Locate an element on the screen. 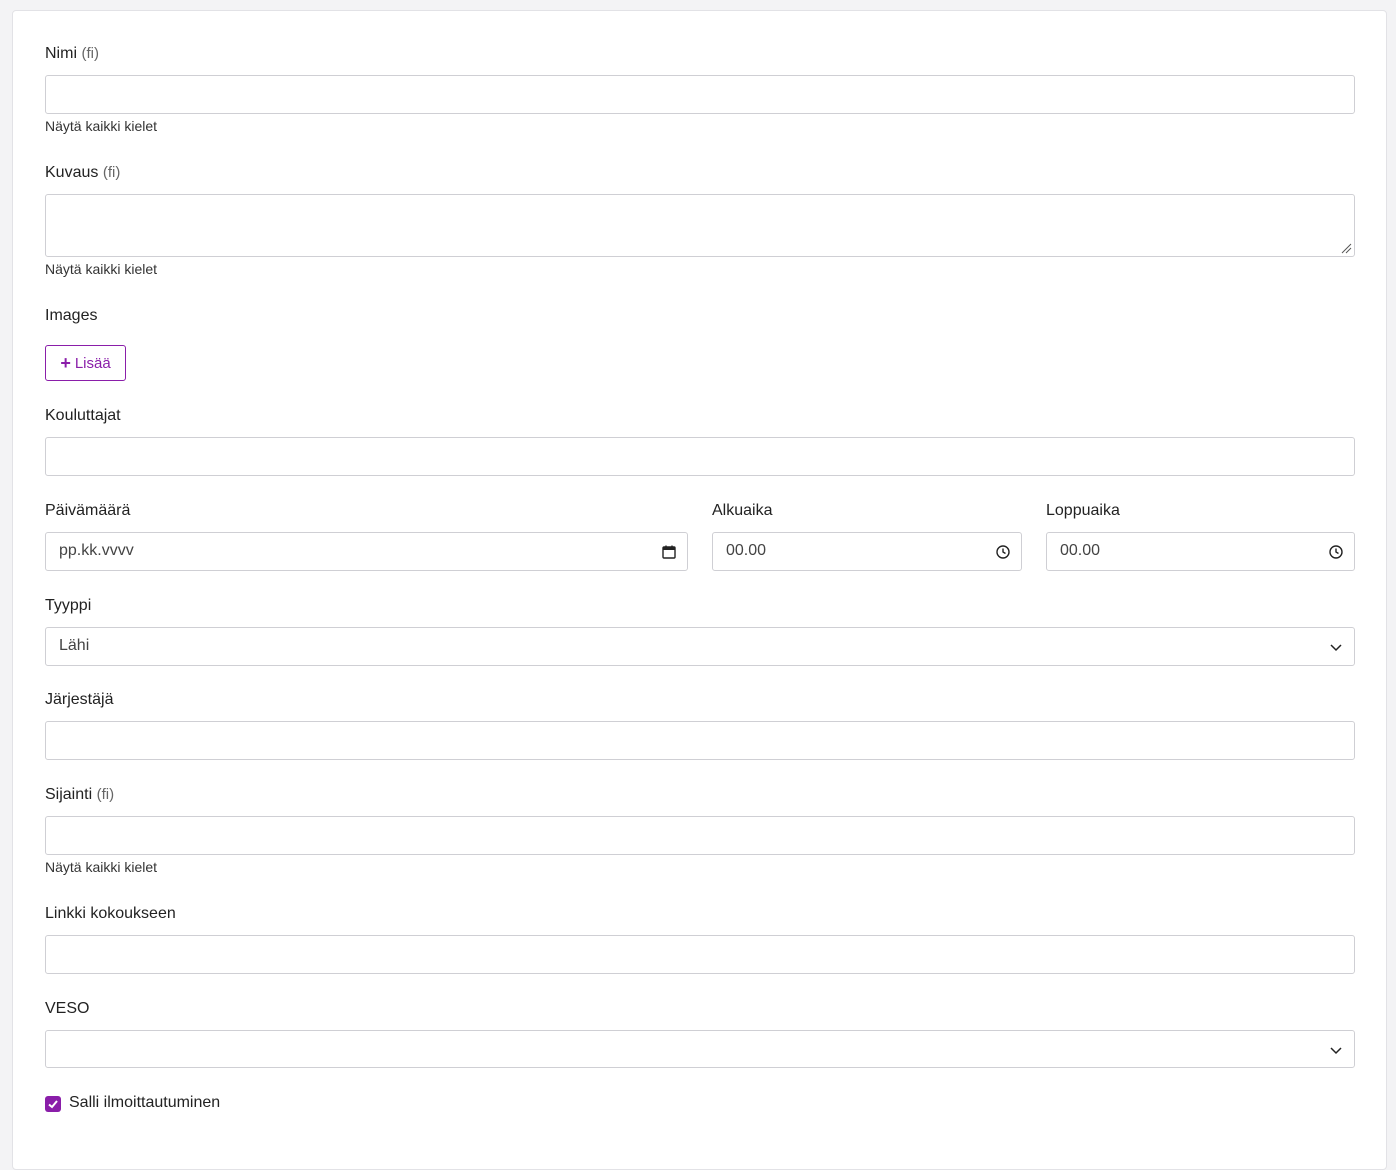  images-label: Images is located at coordinates (71, 315).